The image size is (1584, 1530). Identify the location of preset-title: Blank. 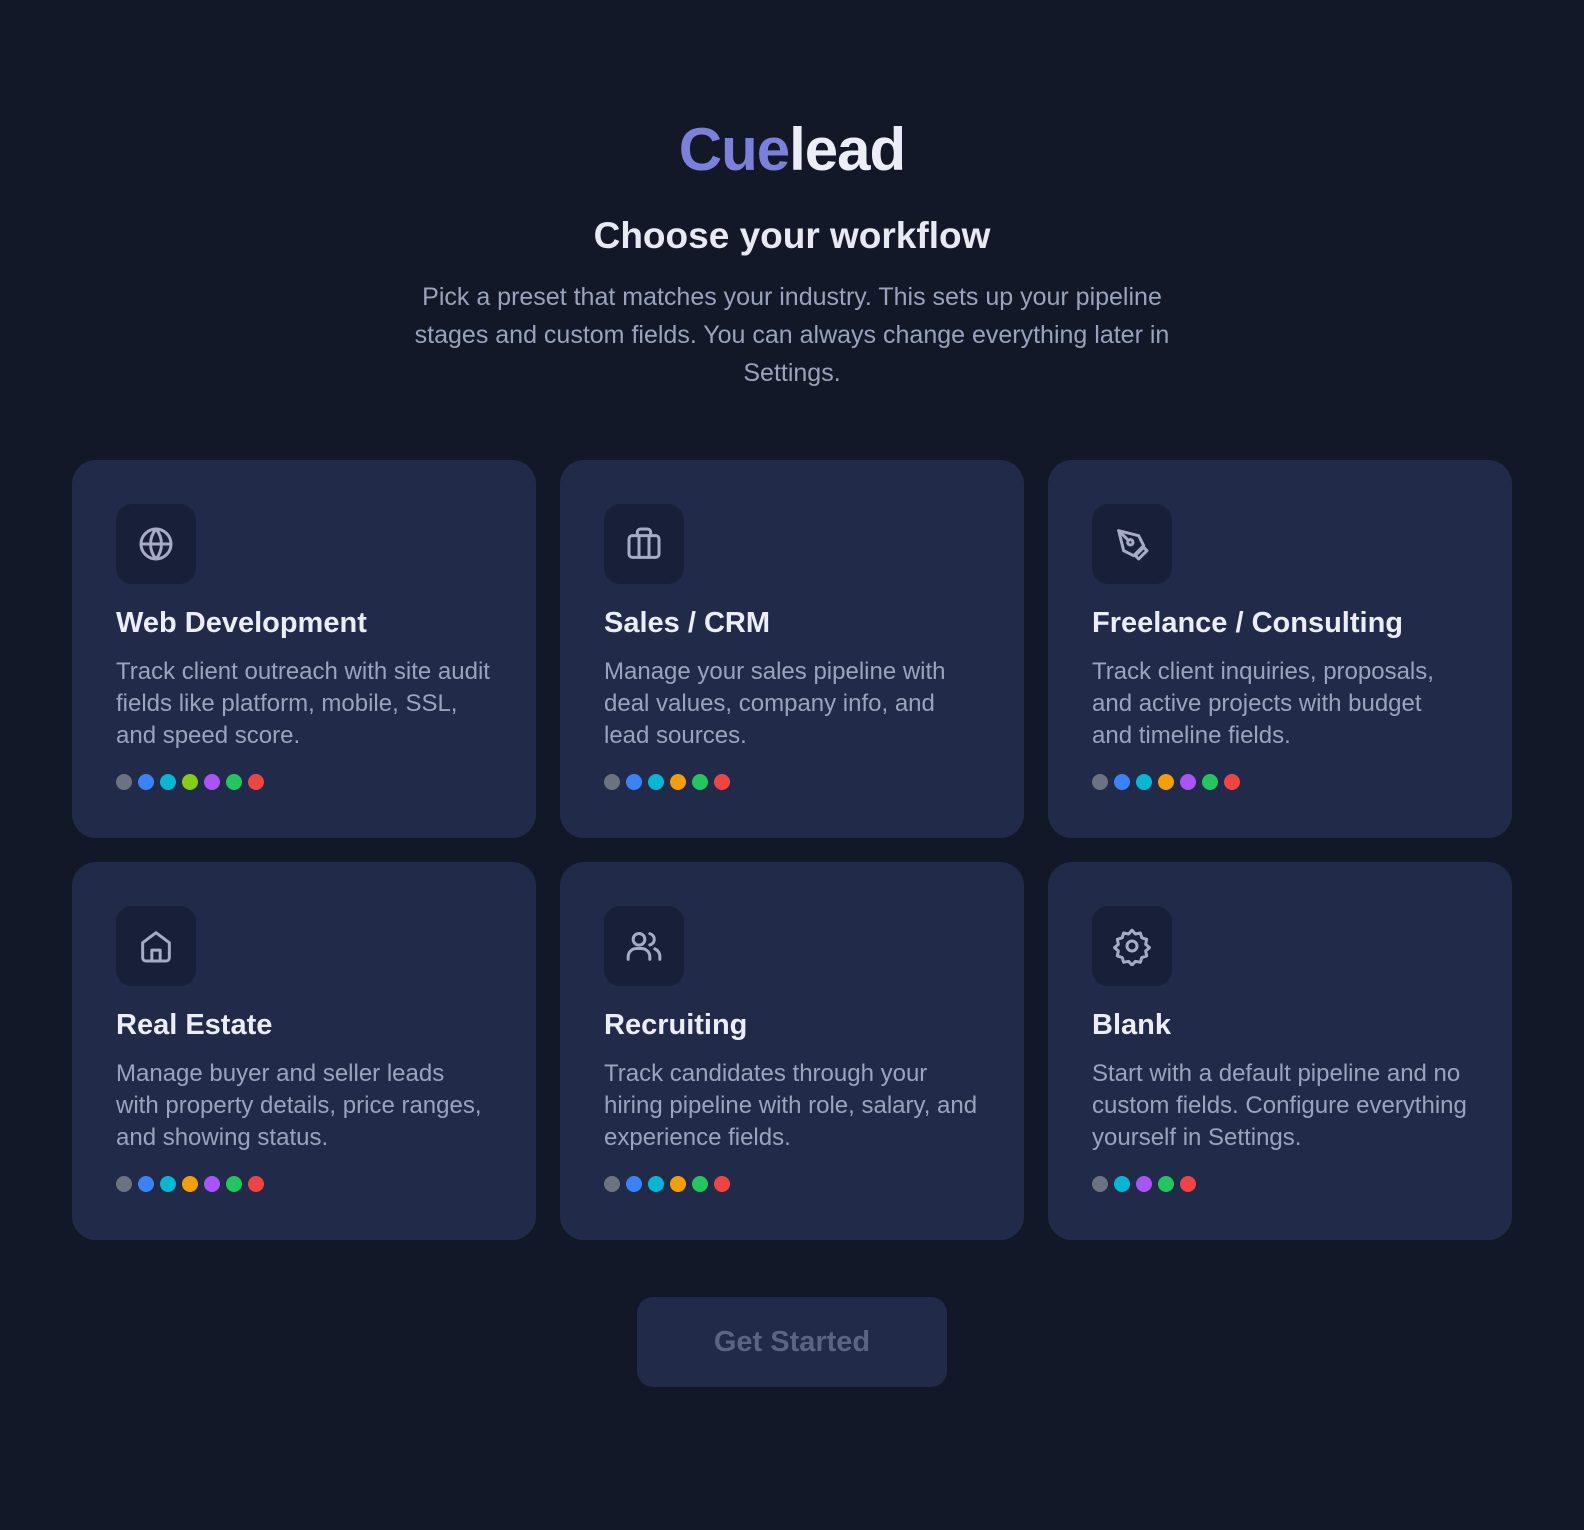
(1131, 1025).